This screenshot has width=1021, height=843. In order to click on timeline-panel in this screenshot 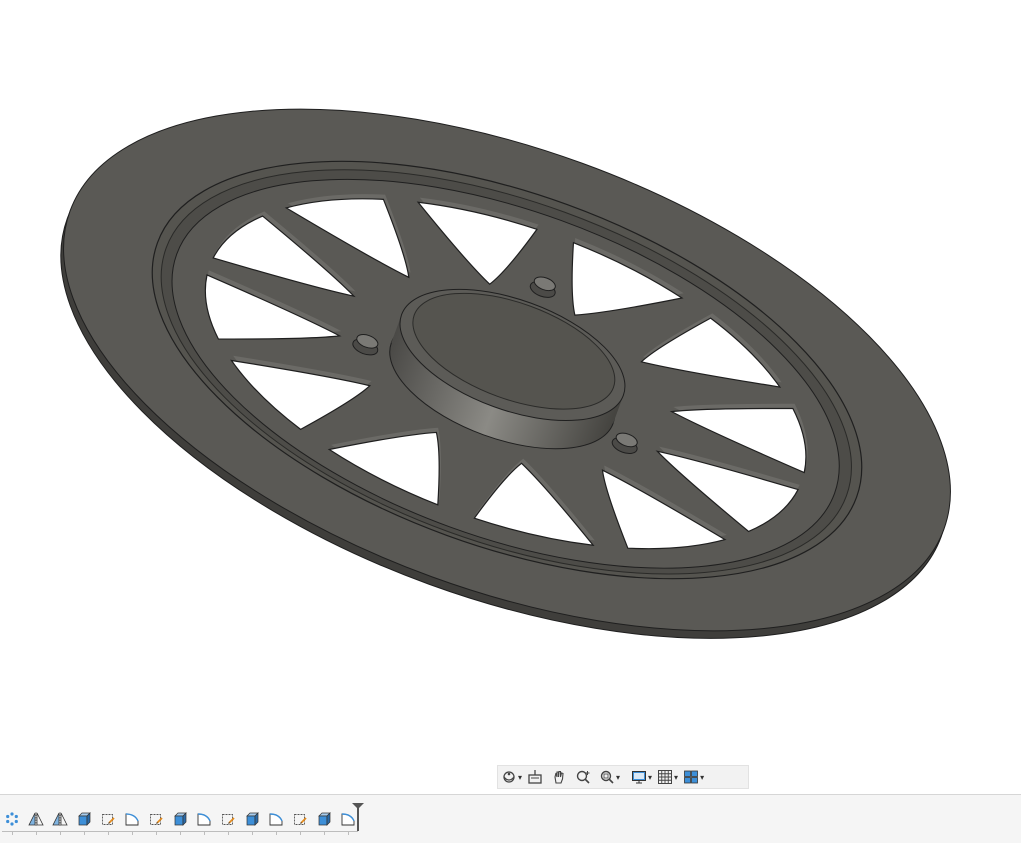, I will do `click(510, 818)`.